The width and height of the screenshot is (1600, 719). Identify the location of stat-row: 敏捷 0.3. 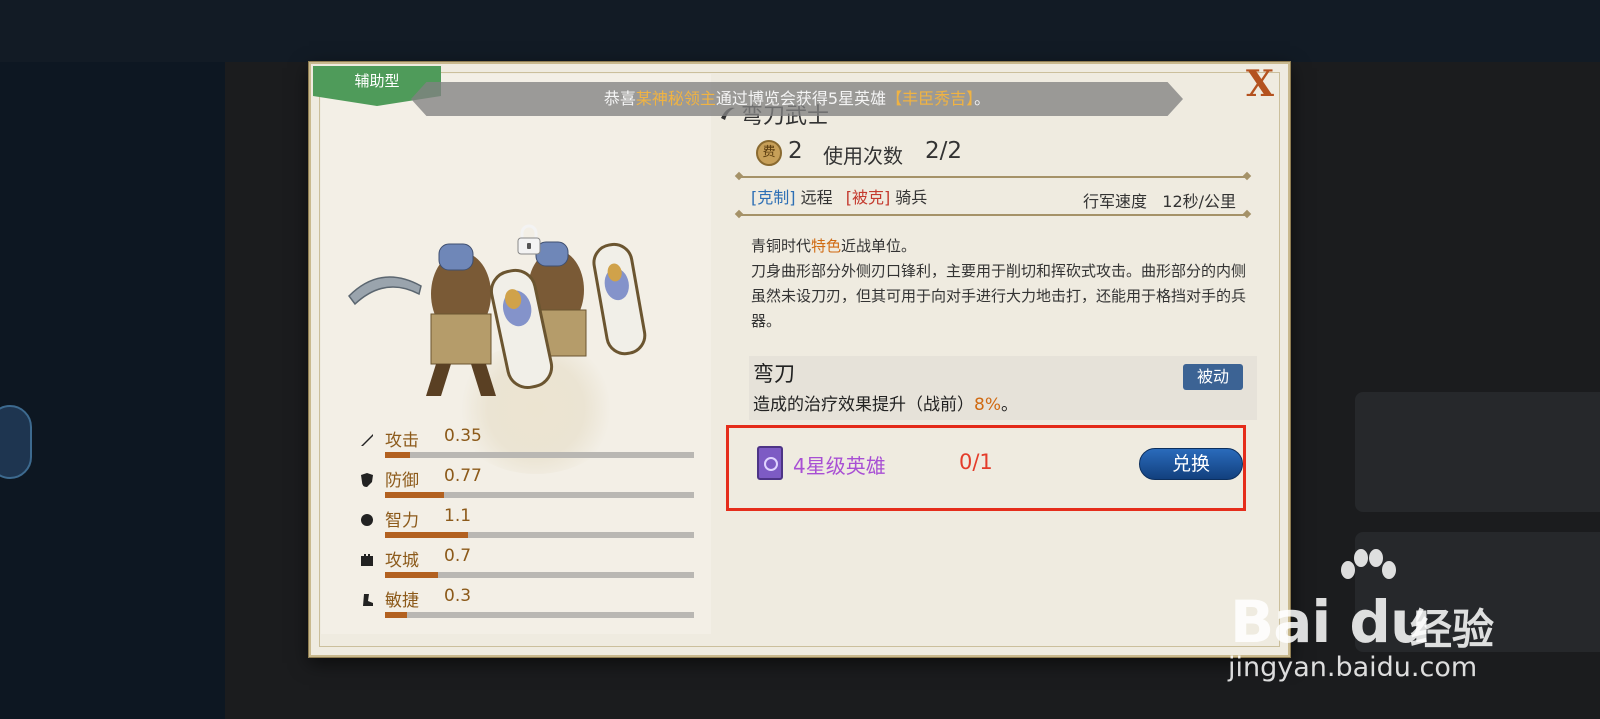
(529, 606).